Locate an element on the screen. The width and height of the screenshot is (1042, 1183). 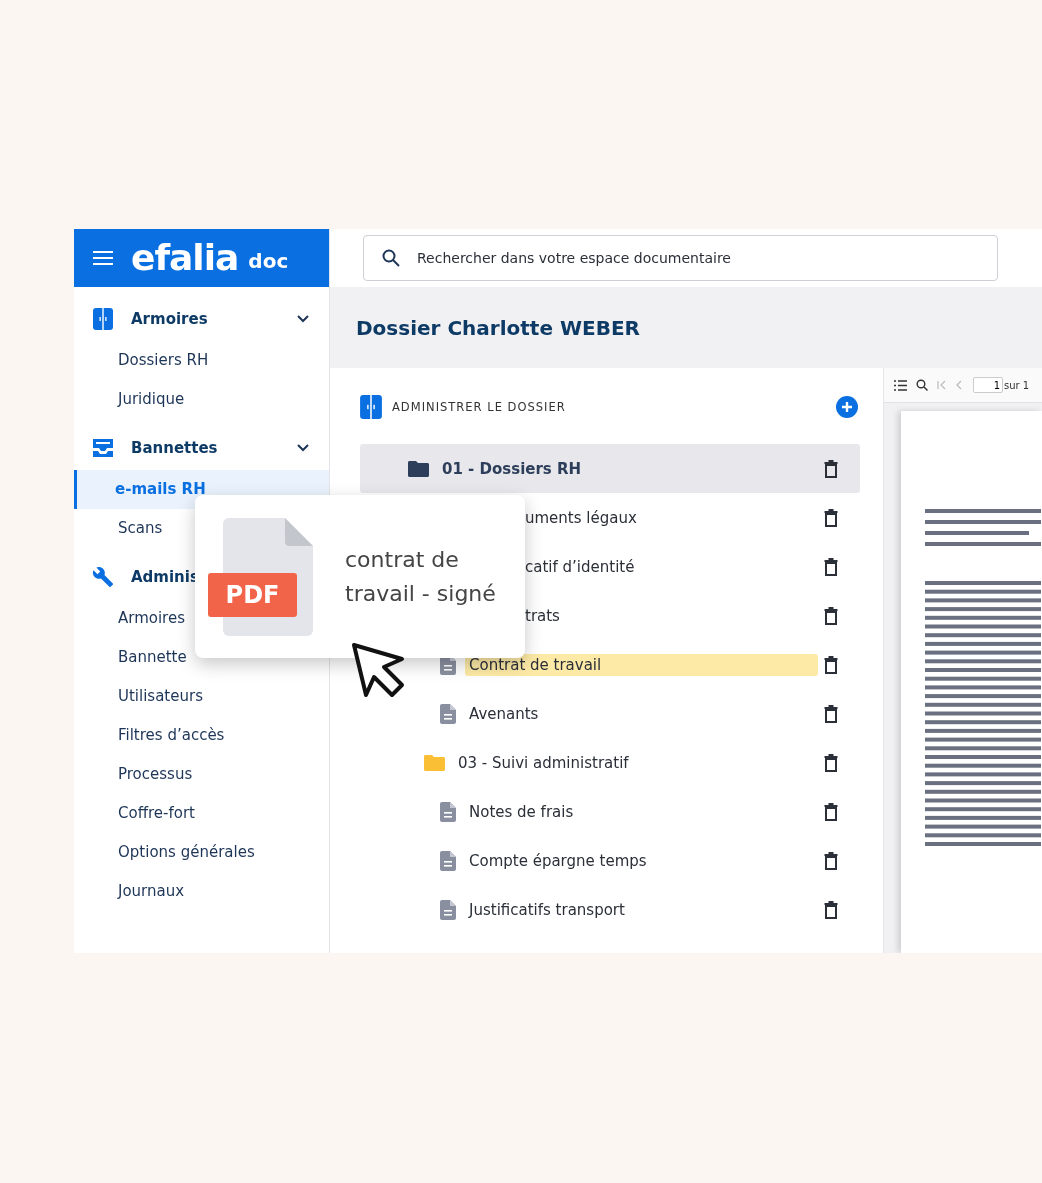
tree-row: 01 - Dossiers RH is located at coordinates (610, 468).